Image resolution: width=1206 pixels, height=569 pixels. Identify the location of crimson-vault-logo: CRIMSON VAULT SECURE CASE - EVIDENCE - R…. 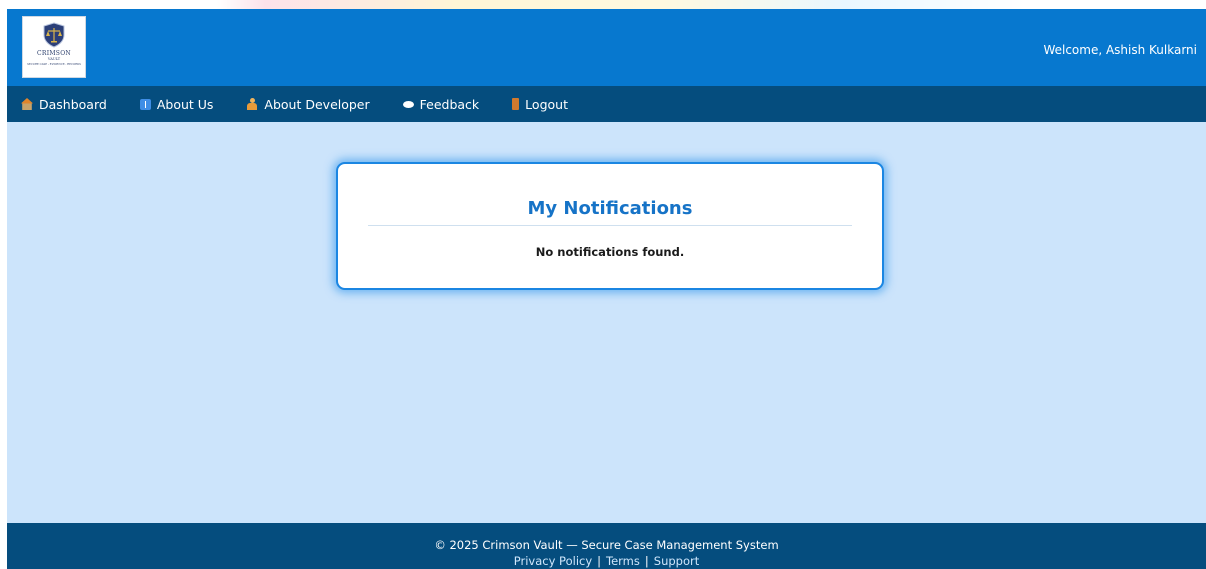
(54, 47).